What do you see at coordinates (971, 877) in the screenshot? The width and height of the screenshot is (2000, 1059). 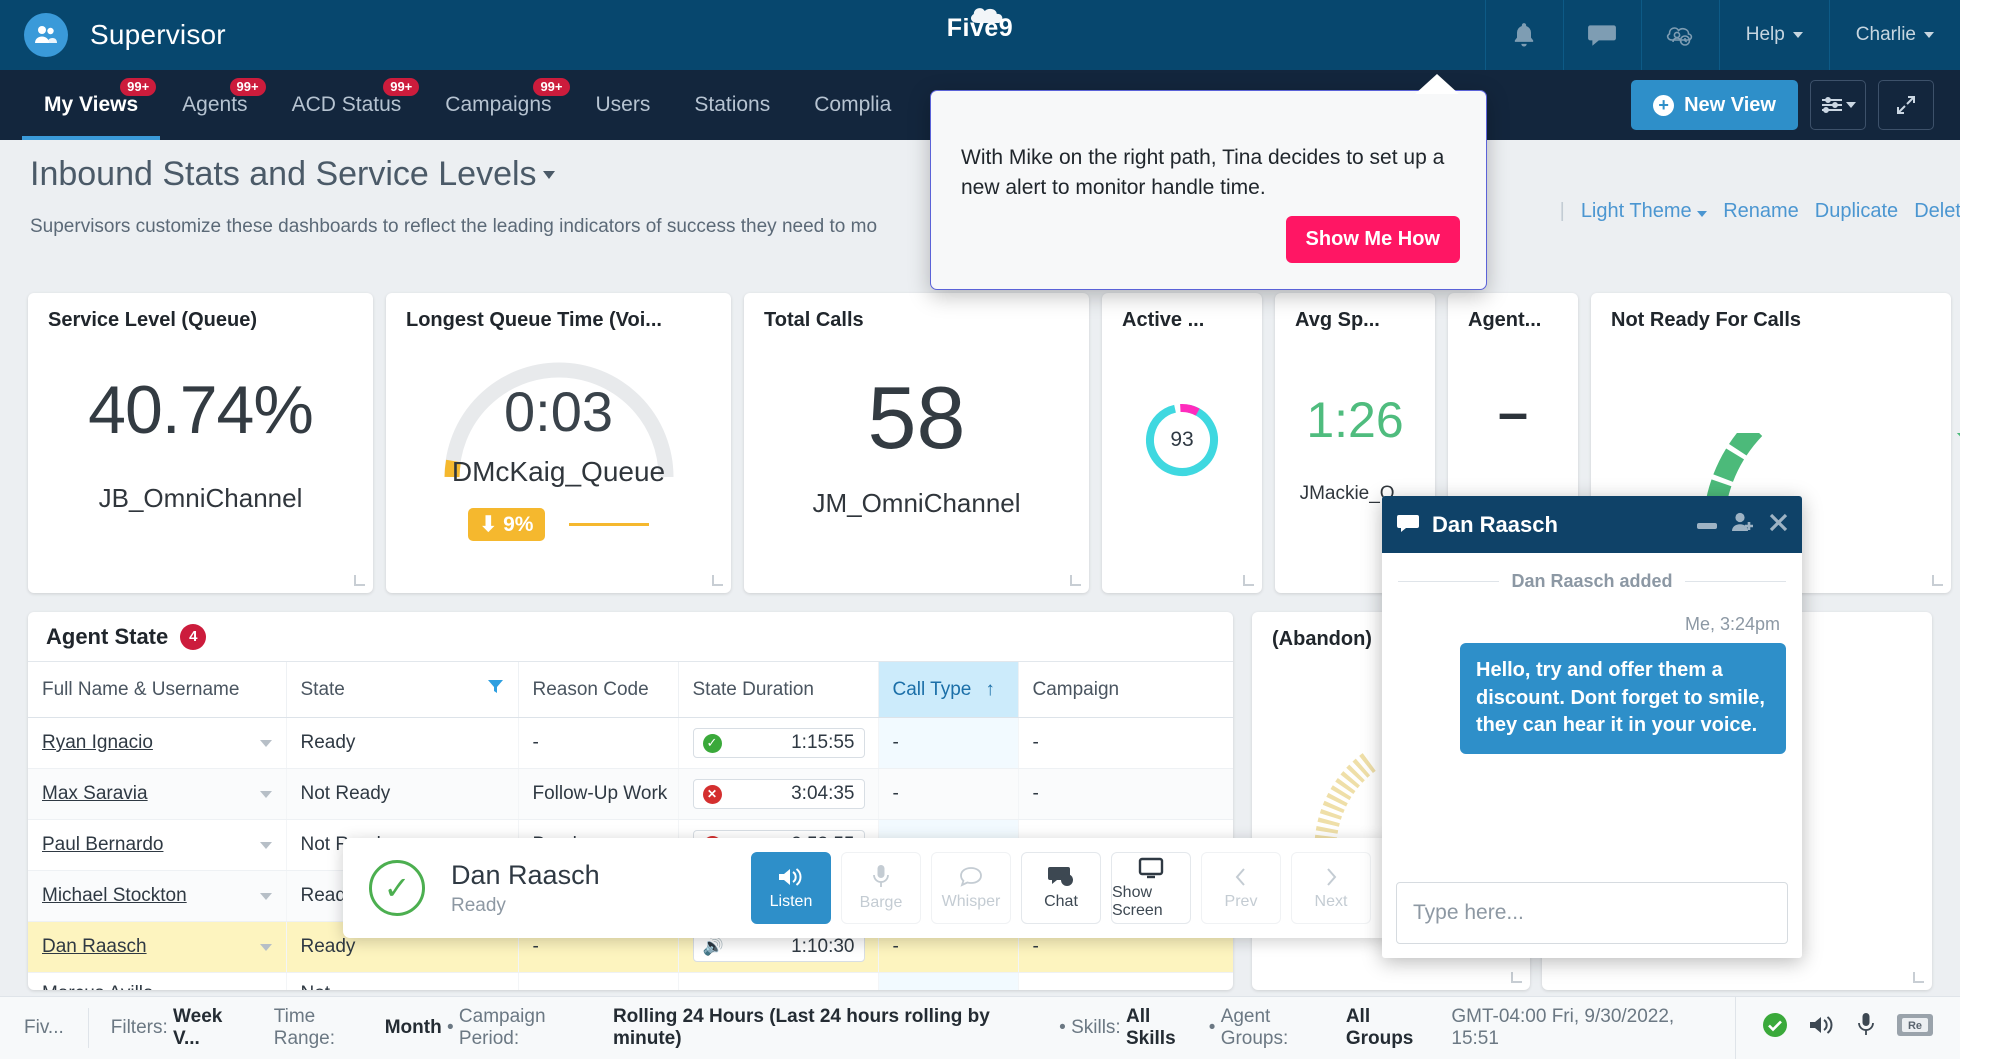 I see `whisper-icon` at bounding box center [971, 877].